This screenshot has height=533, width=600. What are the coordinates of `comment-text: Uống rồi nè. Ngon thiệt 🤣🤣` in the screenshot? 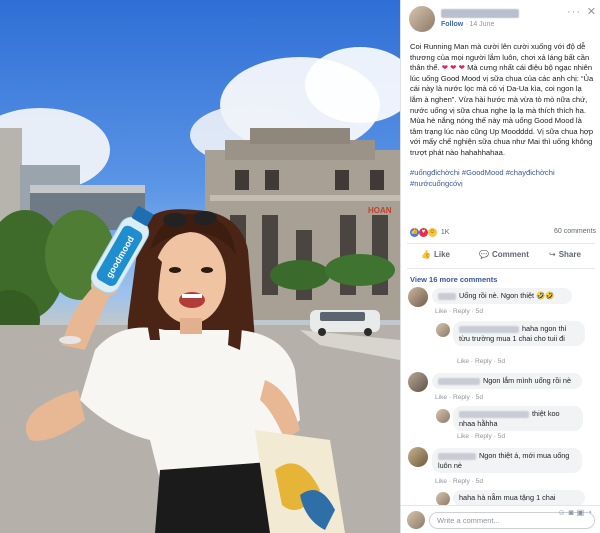 It's located at (507, 295).